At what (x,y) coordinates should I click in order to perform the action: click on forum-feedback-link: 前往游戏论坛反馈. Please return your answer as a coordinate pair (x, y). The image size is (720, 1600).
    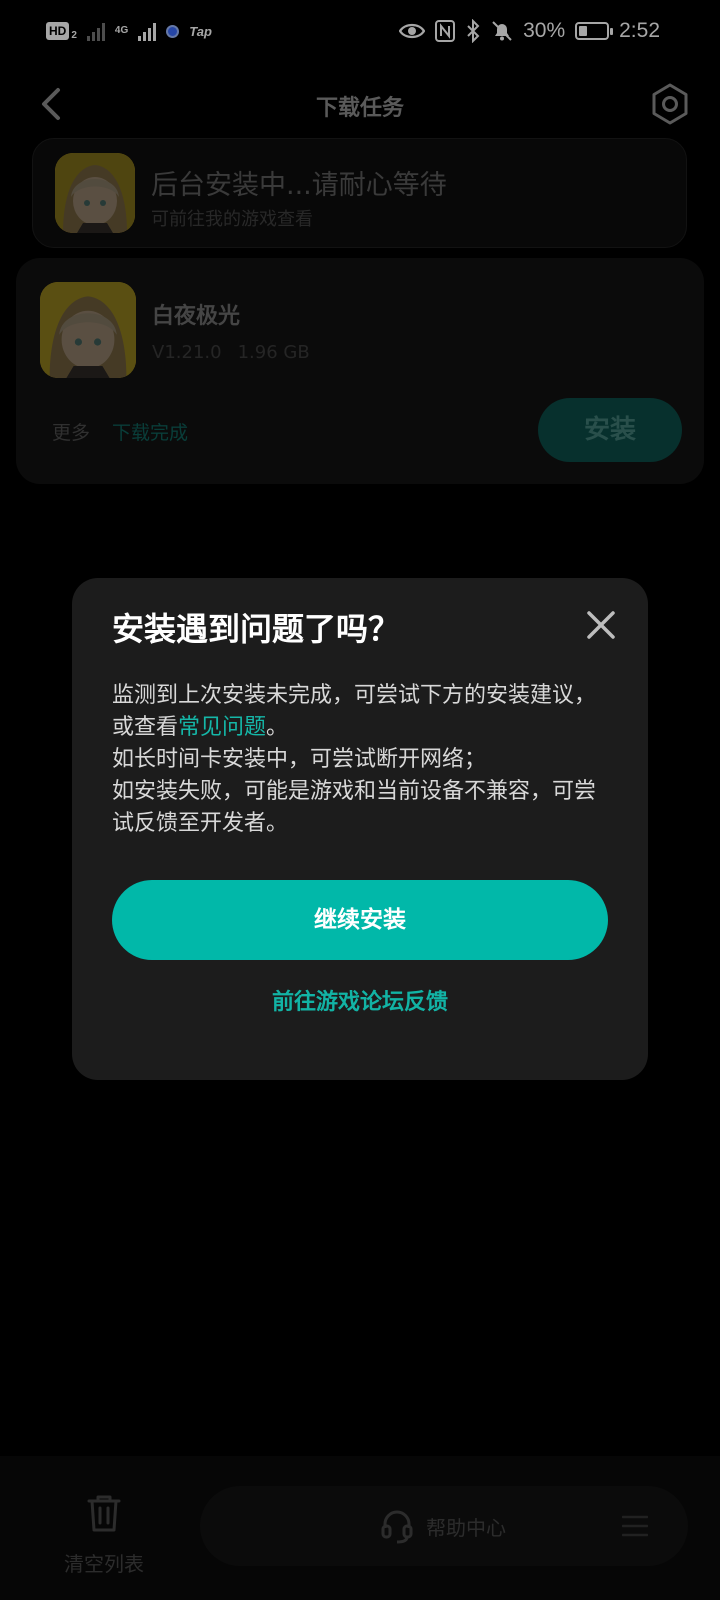
    Looking at the image, I should click on (360, 1000).